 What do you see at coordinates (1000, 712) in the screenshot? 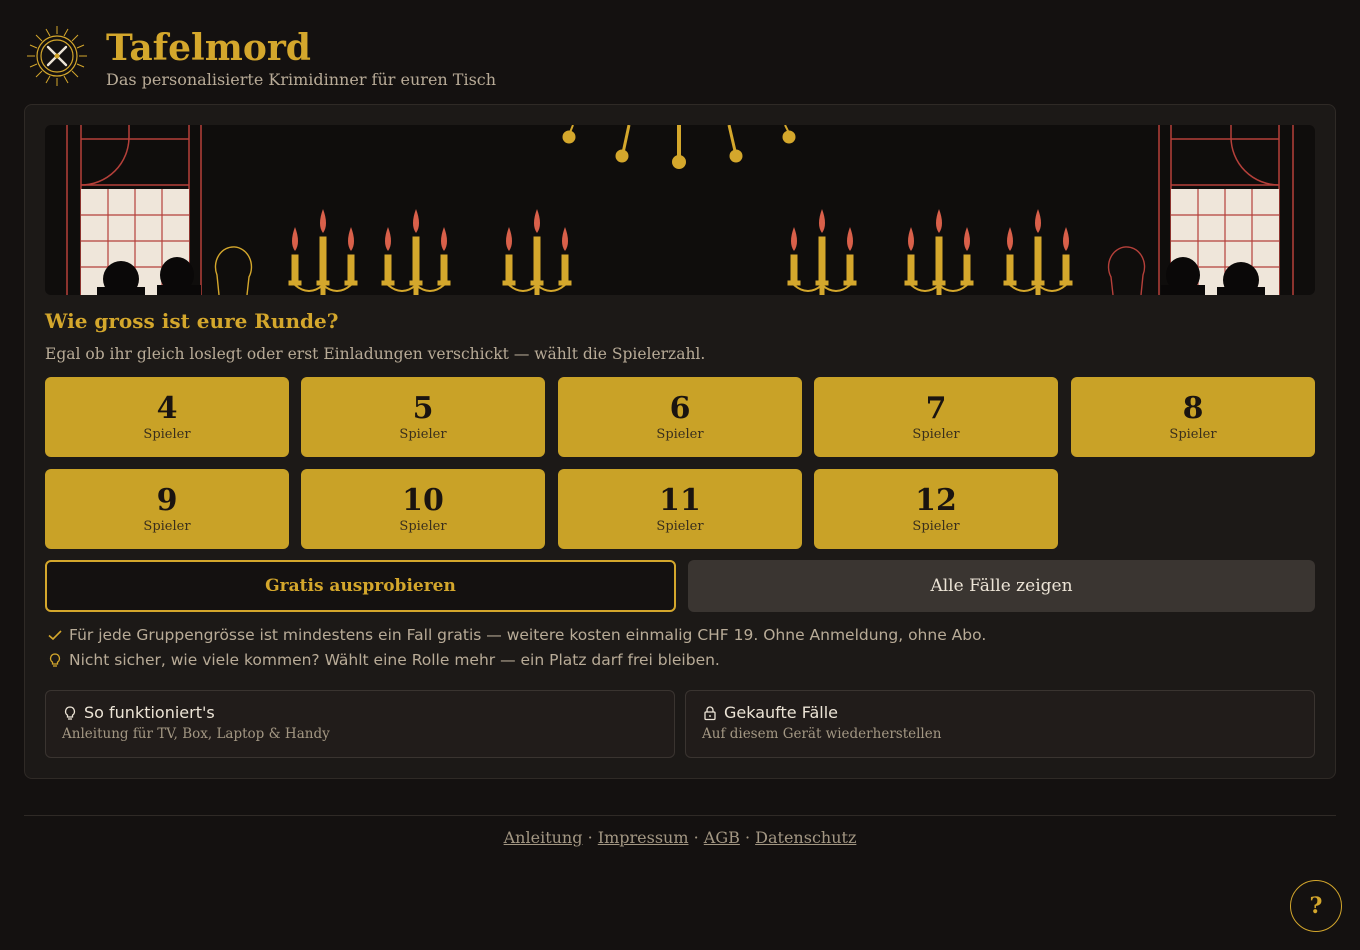
I see `purchased-cases-title-row: Gekaufte Fälle` at bounding box center [1000, 712].